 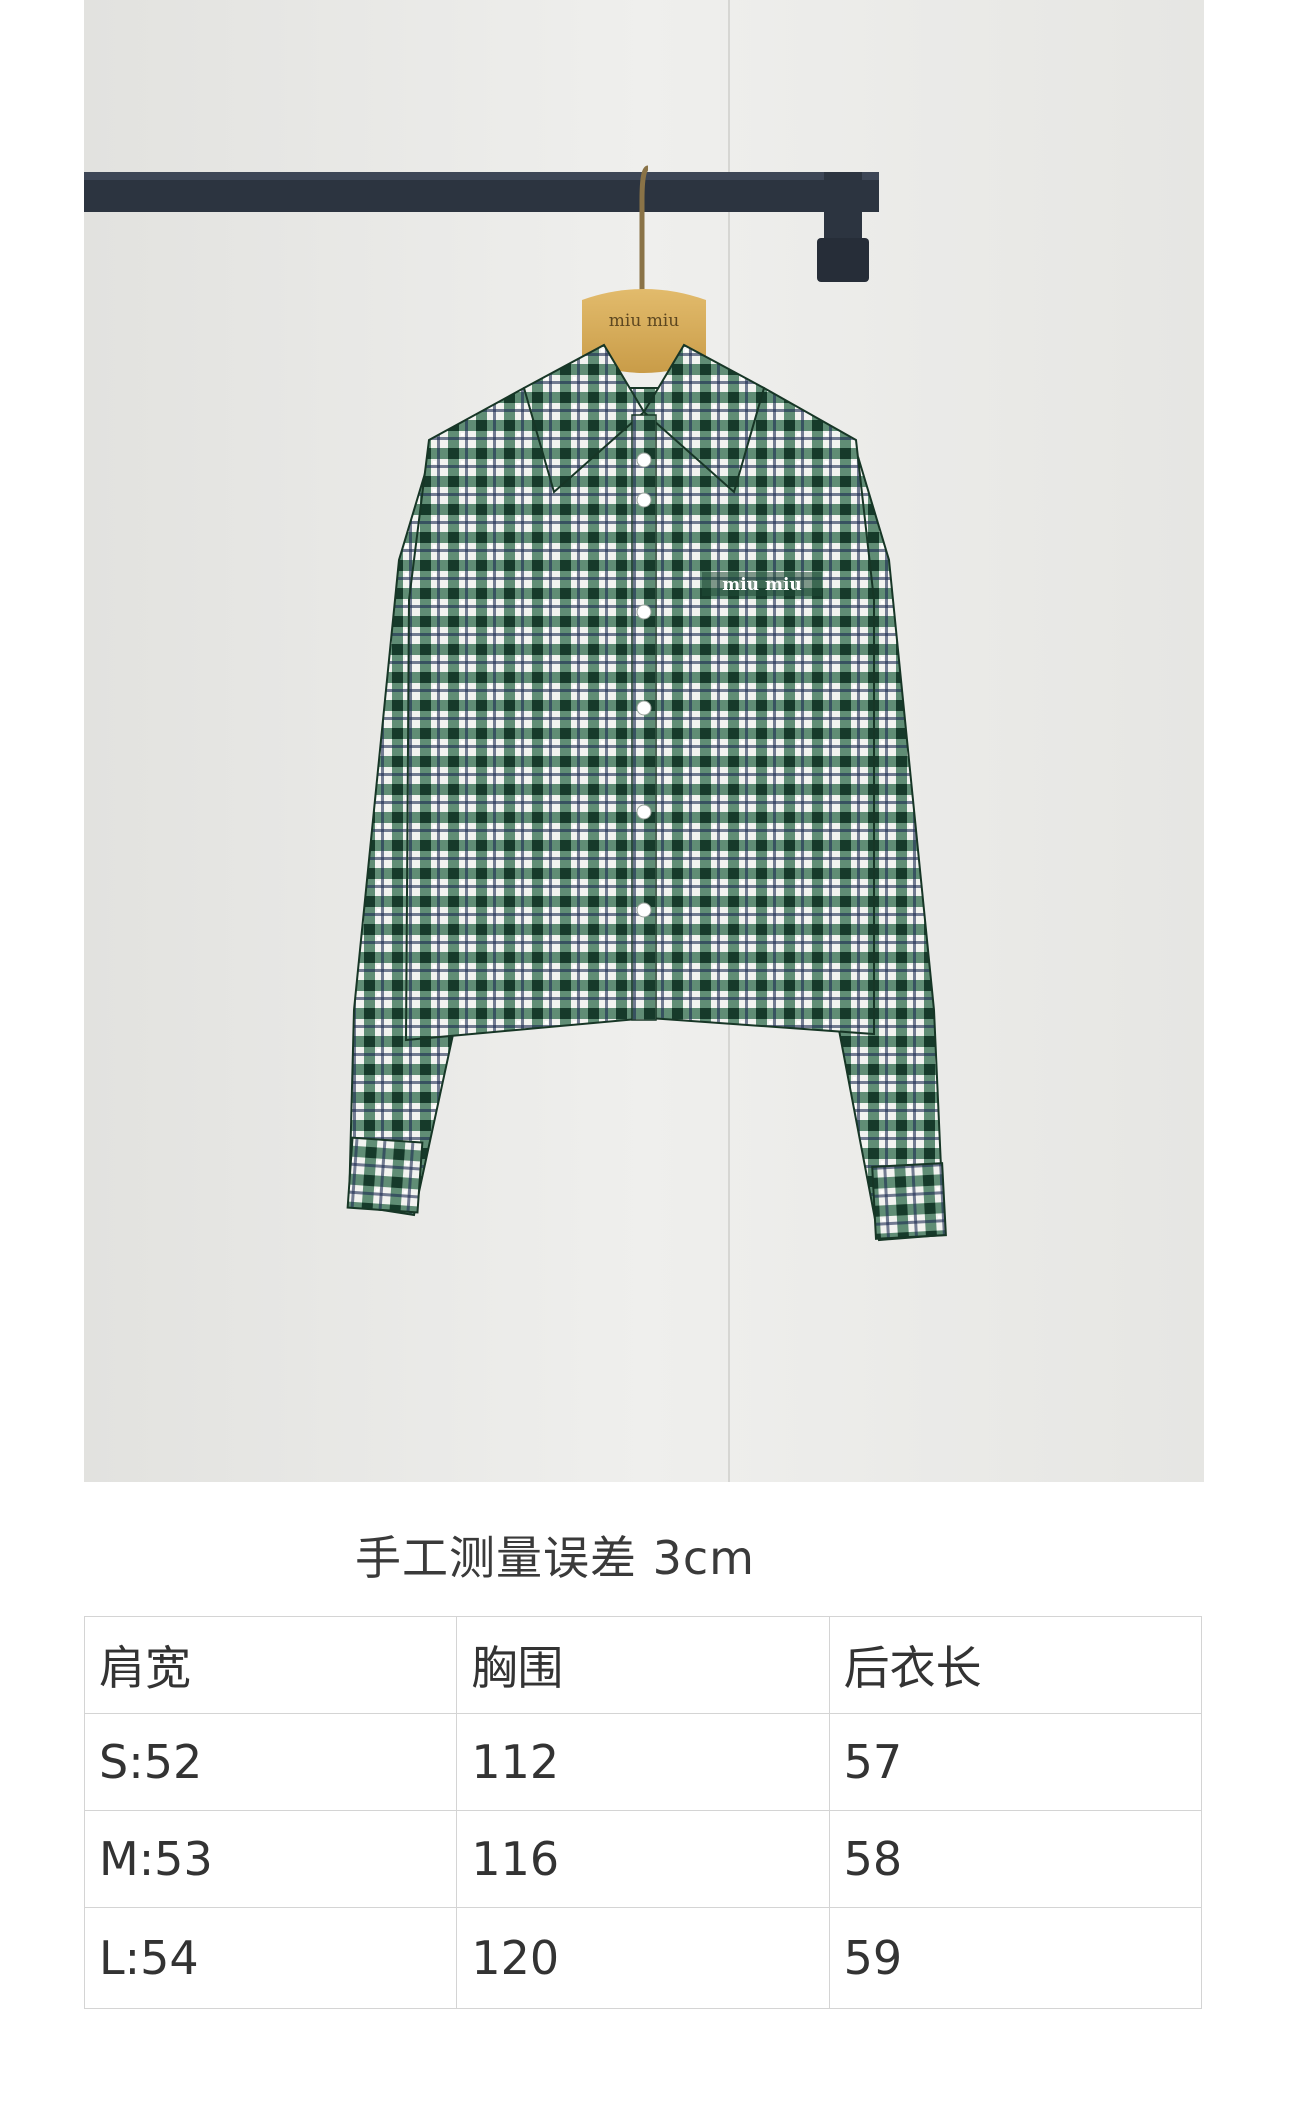 I want to click on hanger-logo: miu miu, so click(x=644, y=321).